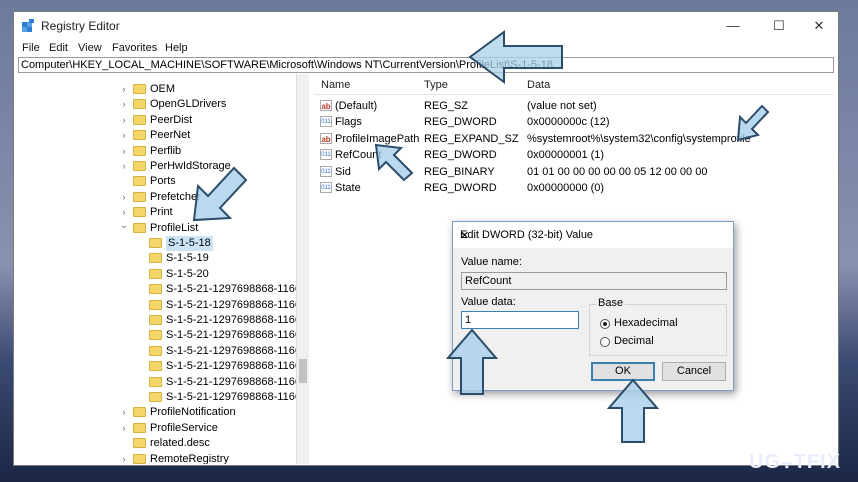  What do you see at coordinates (472, 361) in the screenshot?
I see `arrow-up-icon` at bounding box center [472, 361].